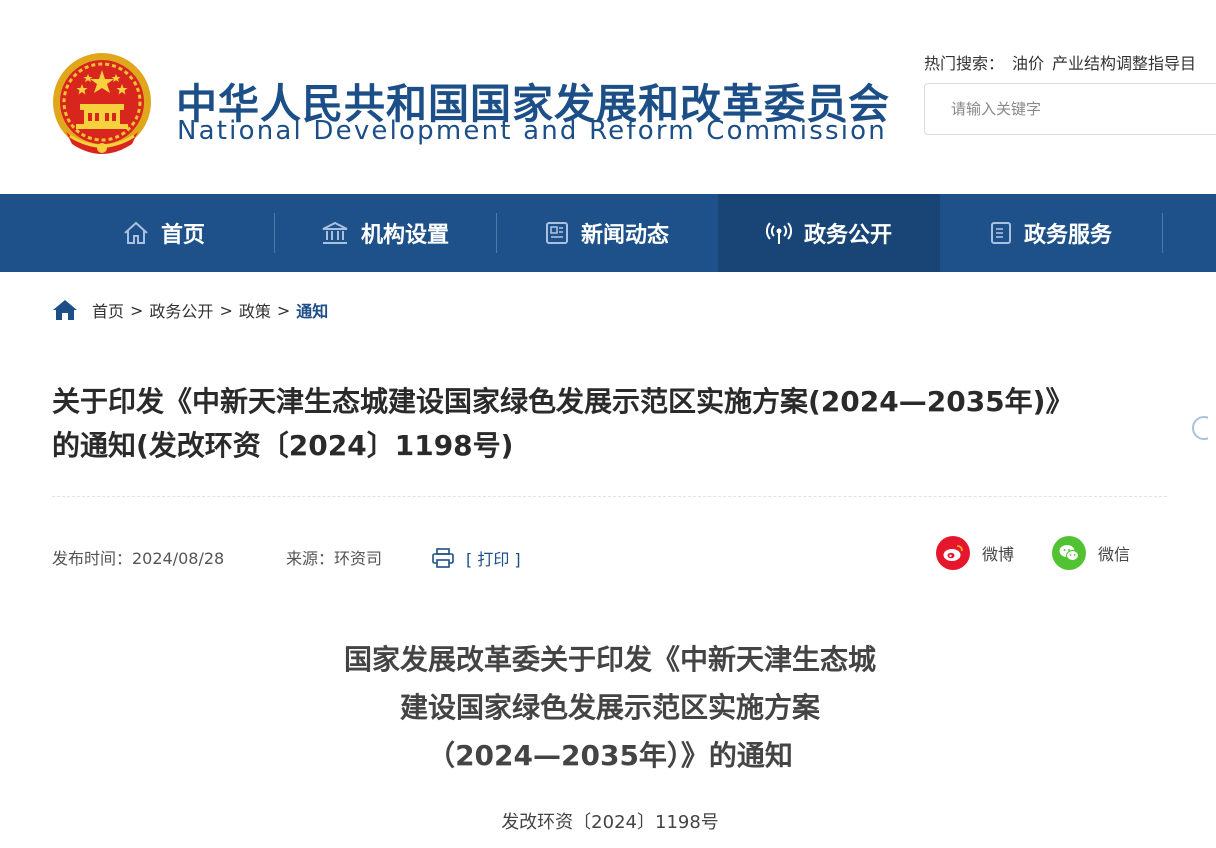 The height and width of the screenshot is (848, 1216). I want to click on breadcrumb-link: 政务公开, so click(181, 310).